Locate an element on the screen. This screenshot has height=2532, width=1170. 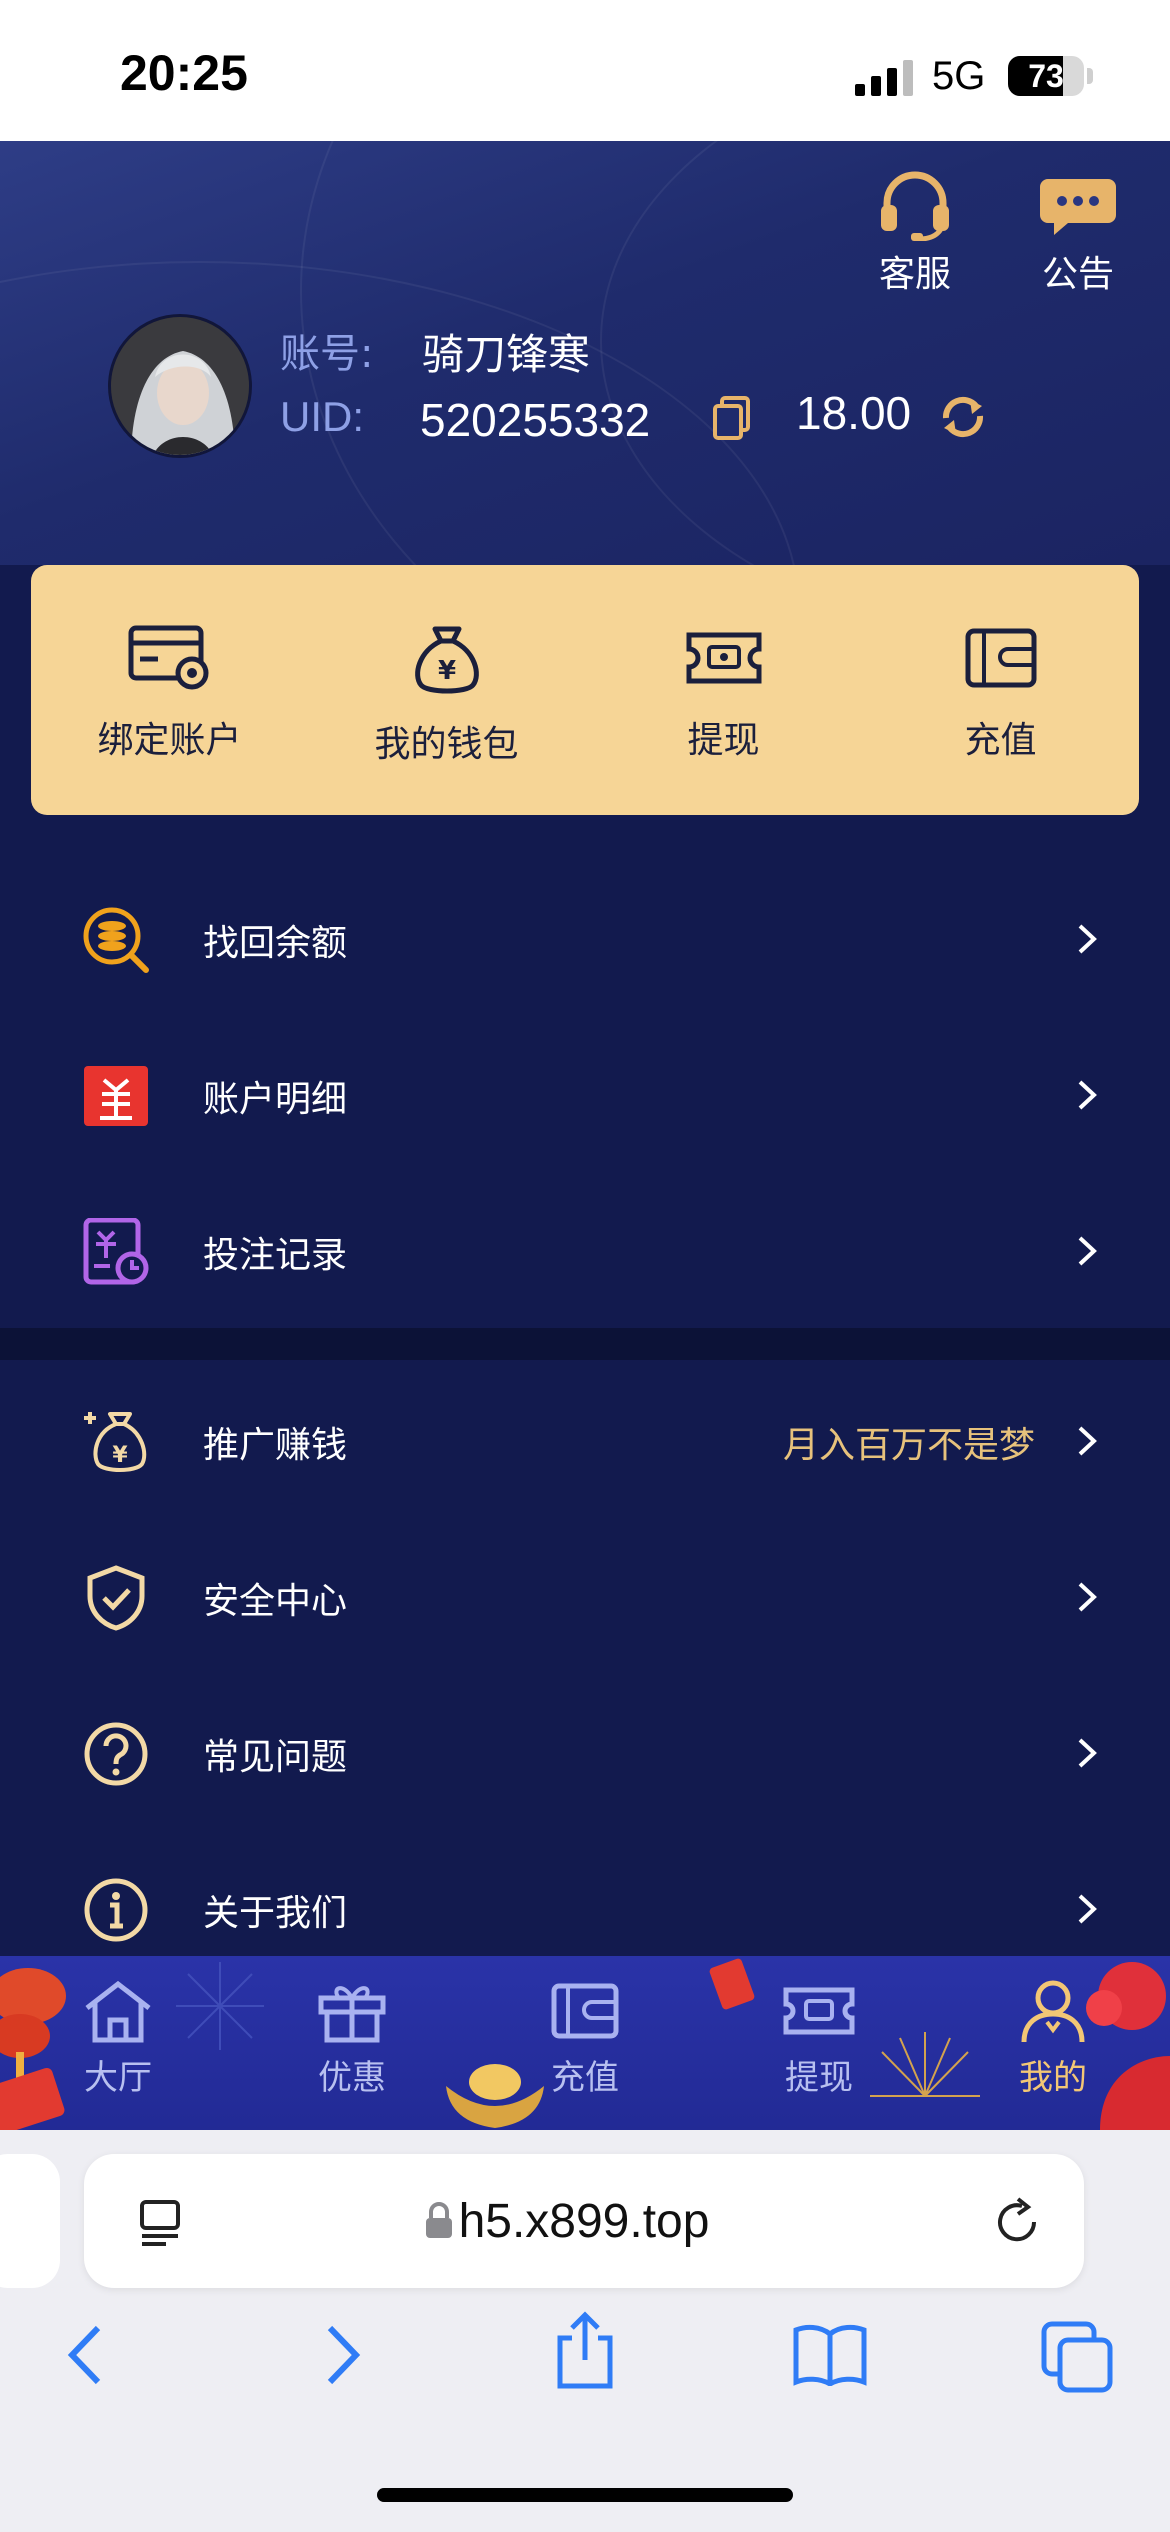
menu-item-recover-balance: 找回余额 is located at coordinates (585, 936).